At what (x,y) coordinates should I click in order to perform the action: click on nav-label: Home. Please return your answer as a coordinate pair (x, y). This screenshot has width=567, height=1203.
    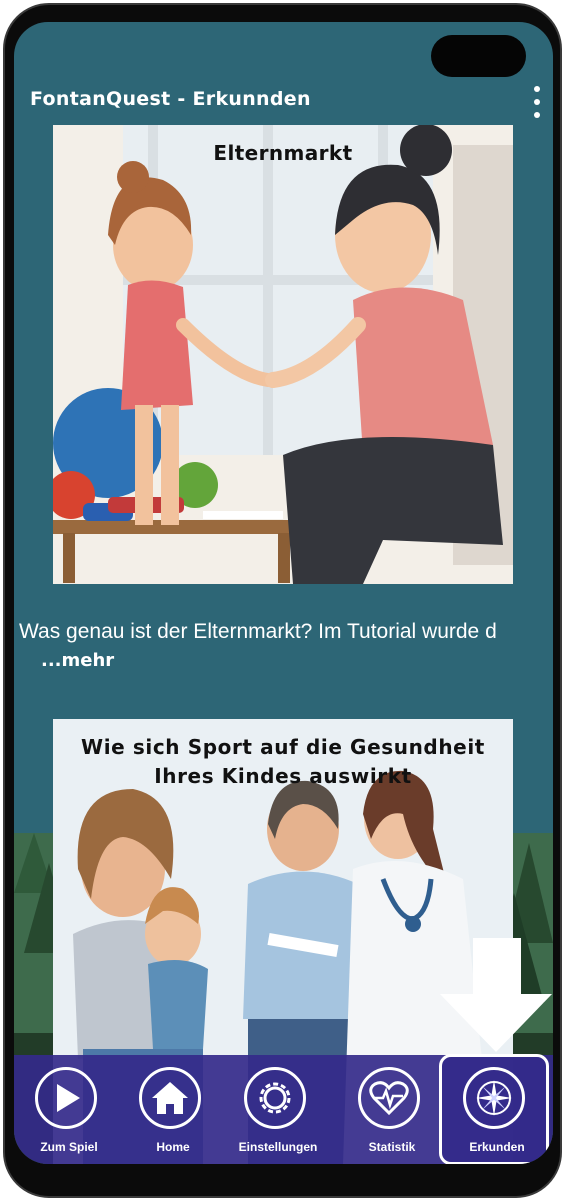
    Looking at the image, I should click on (173, 1147).